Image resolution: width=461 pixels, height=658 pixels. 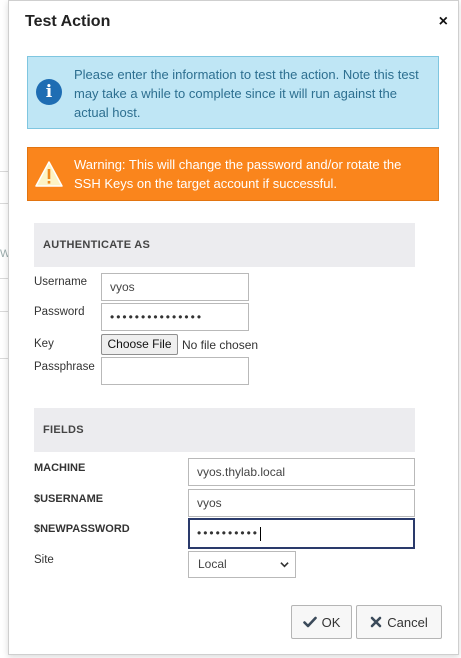 What do you see at coordinates (301, 472) in the screenshot?
I see `machine-input: vyos.thylab.local` at bounding box center [301, 472].